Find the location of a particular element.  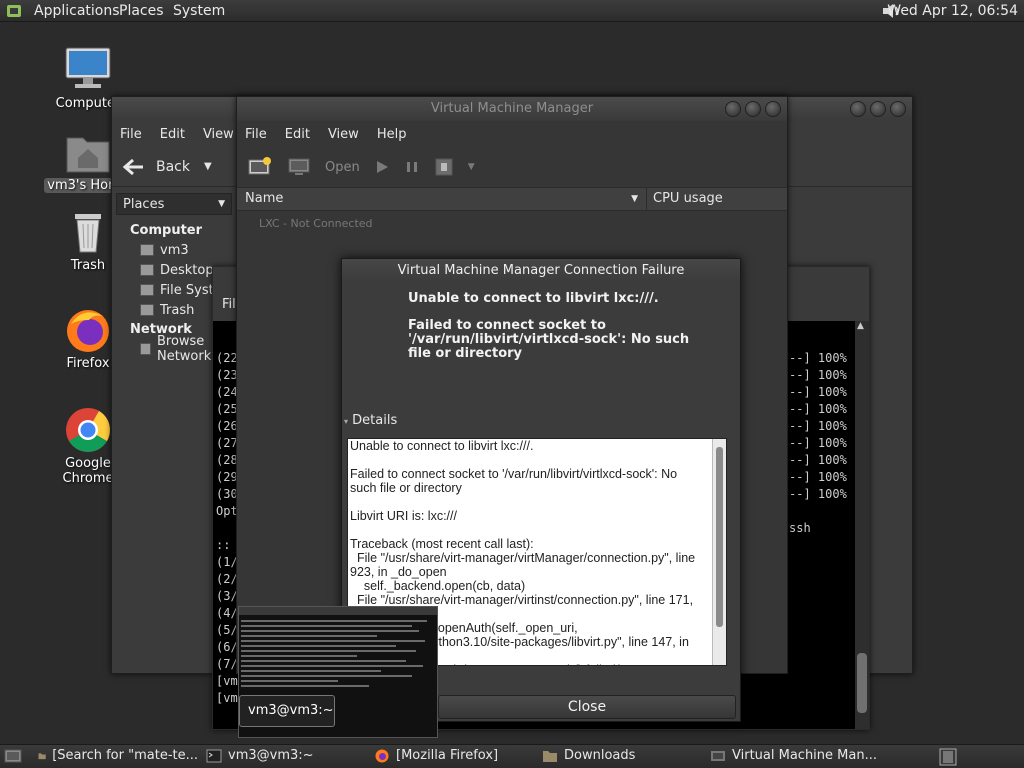

terminal-line: (30 is located at coordinates (227, 494).